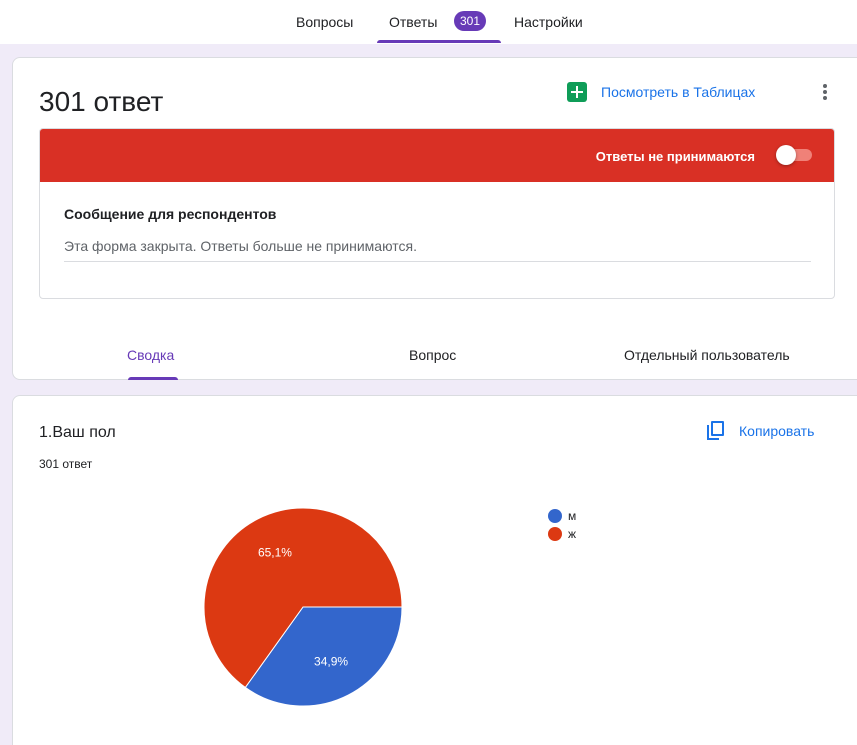 The image size is (857, 745). I want to click on tab-individual: Отдельный пользователь, so click(707, 355).